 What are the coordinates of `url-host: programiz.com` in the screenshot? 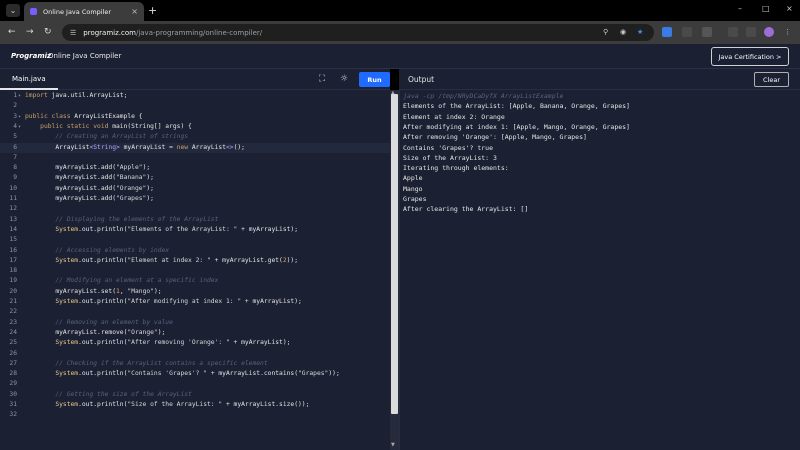 It's located at (109, 32).